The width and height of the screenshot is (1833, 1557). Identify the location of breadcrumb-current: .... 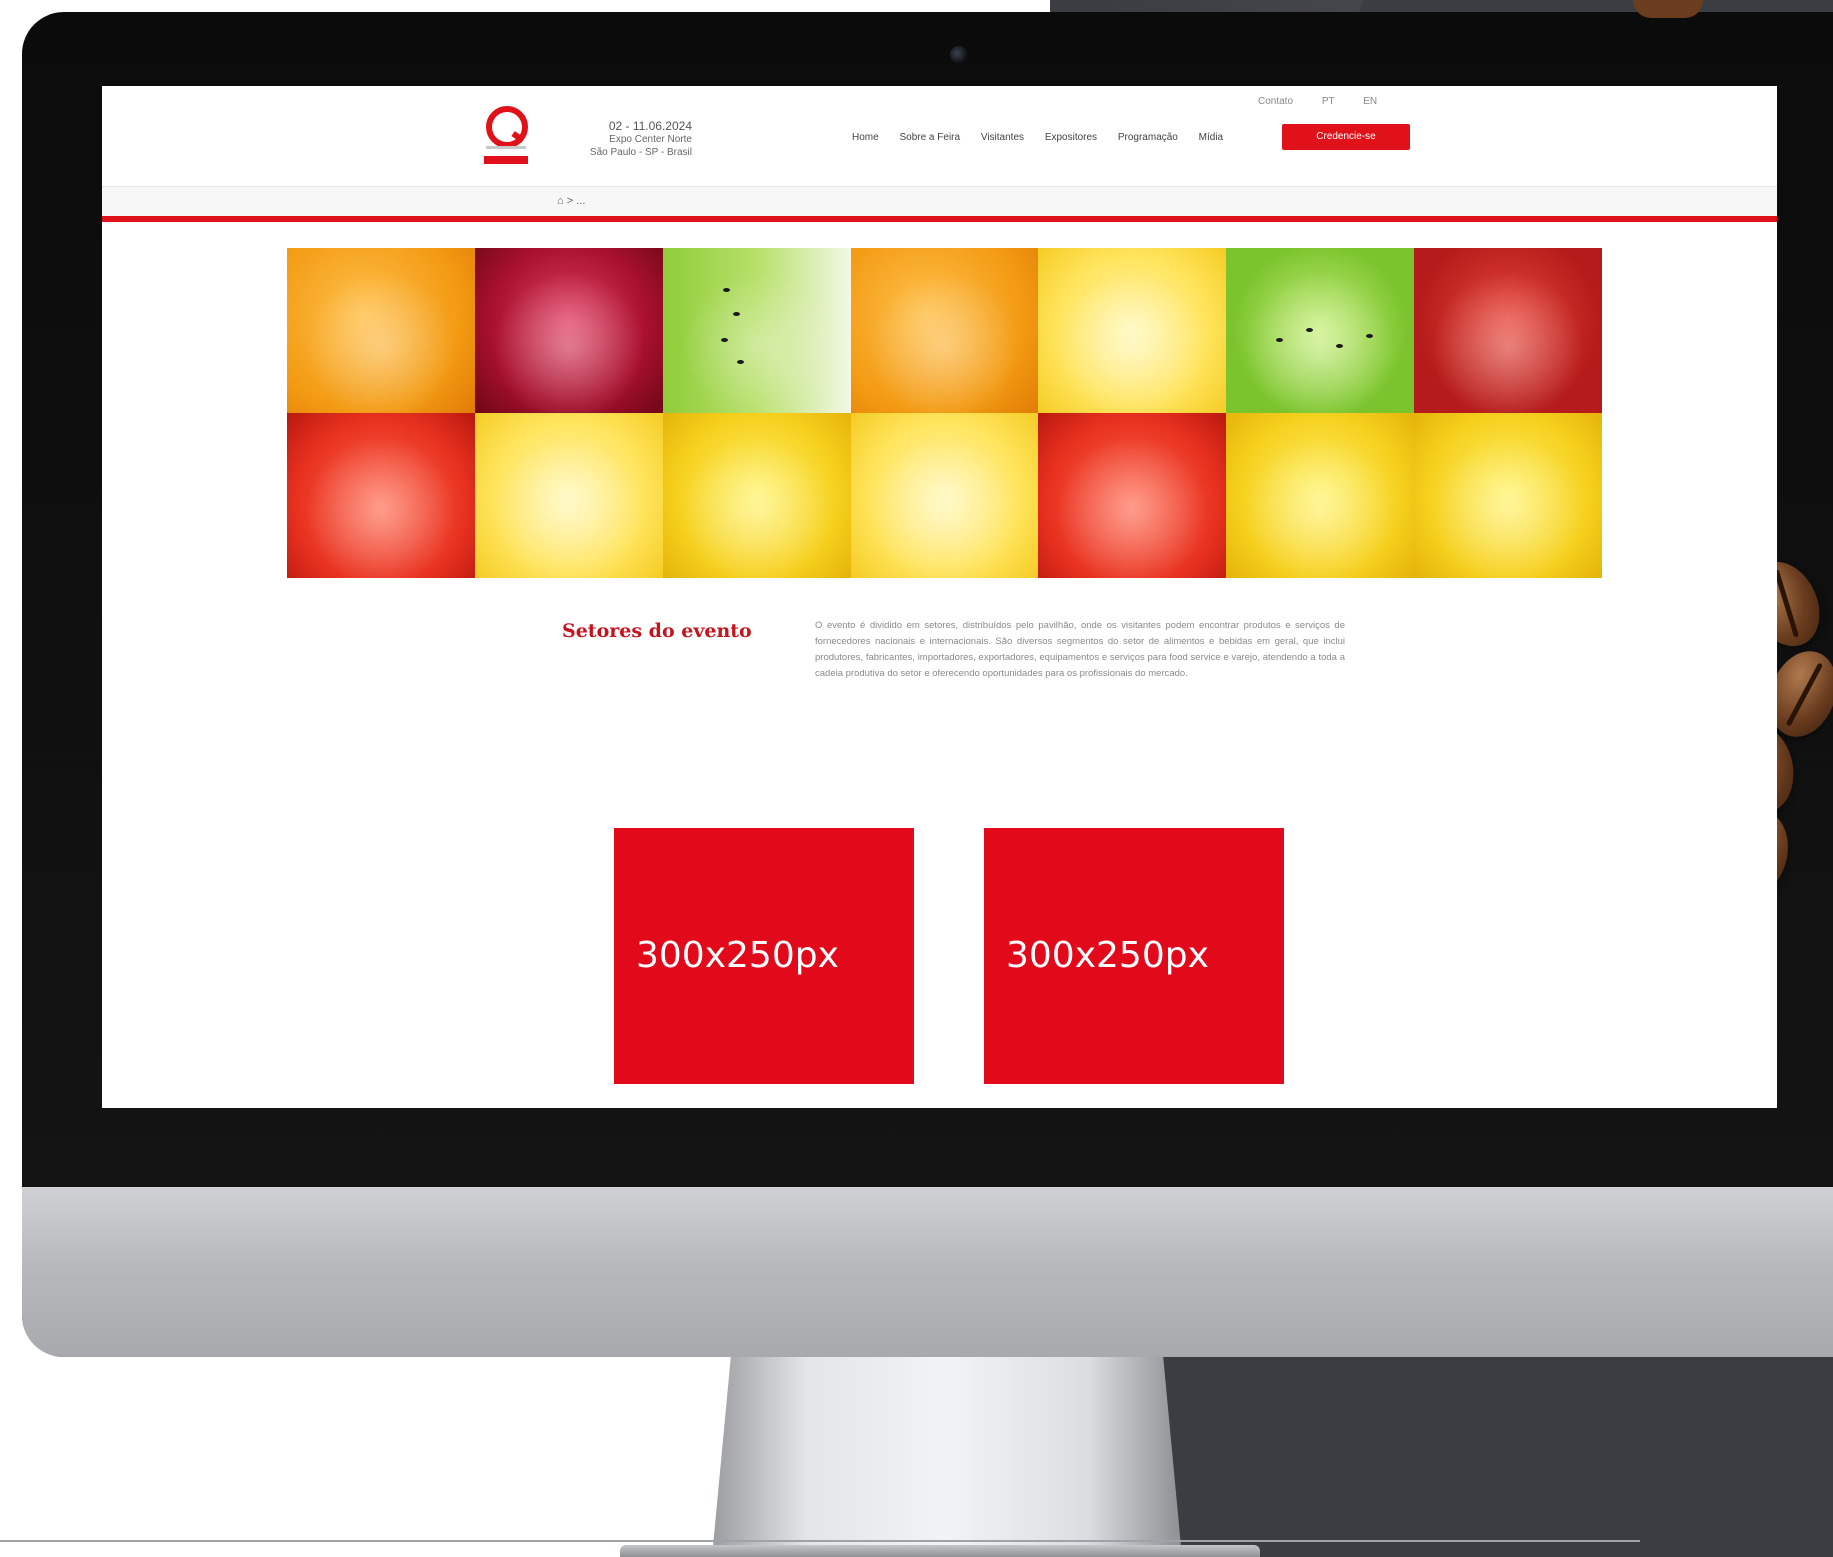
(581, 201).